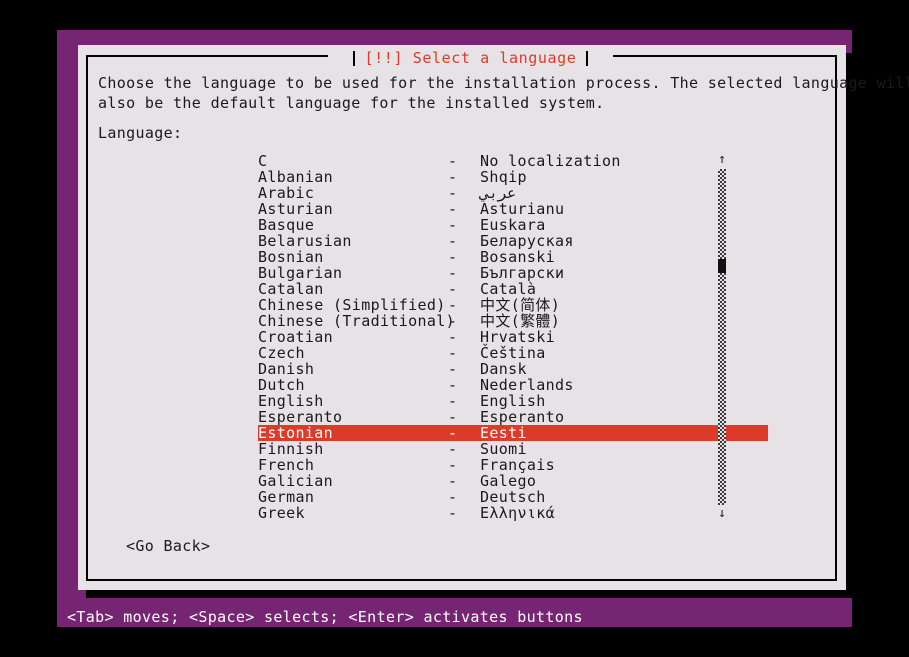 This screenshot has width=909, height=657. I want to click on language-list-item: Chinese (Traditional)- 中文(繁體), so click(513, 321).